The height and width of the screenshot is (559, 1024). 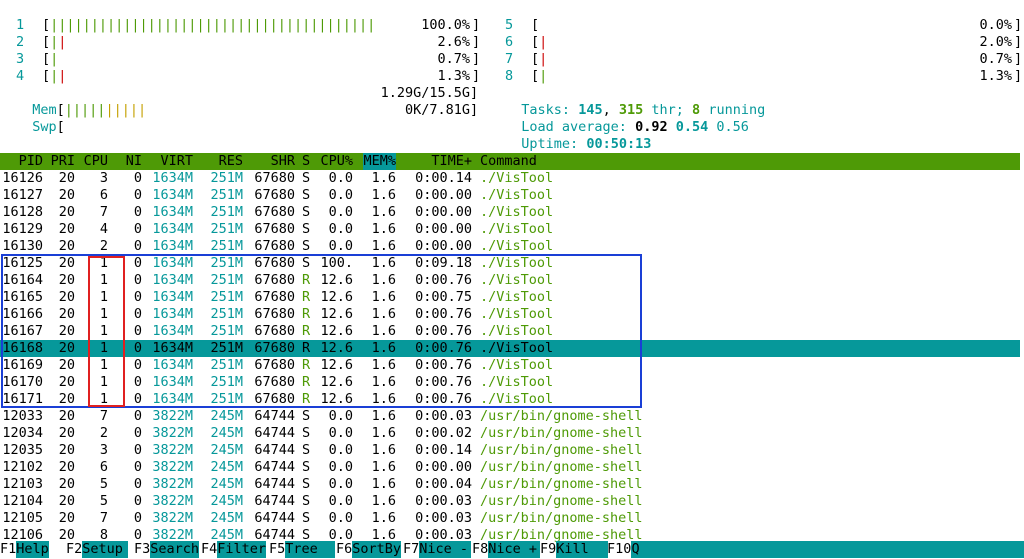 What do you see at coordinates (231, 161) in the screenshot?
I see `column-header-res: RES` at bounding box center [231, 161].